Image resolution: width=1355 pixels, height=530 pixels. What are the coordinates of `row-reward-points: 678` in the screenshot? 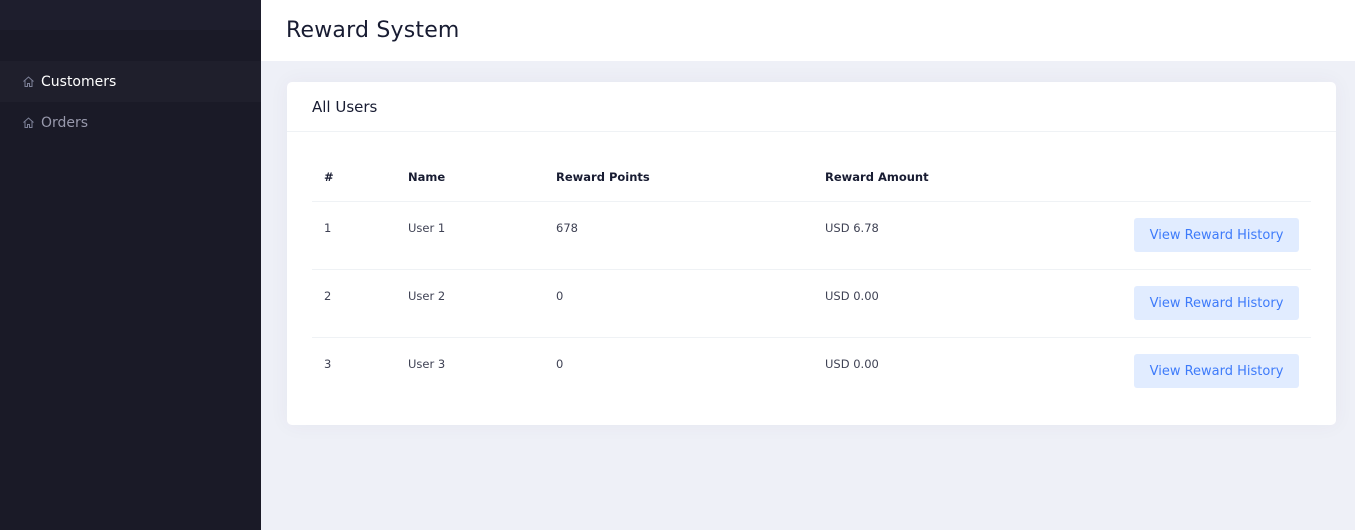 It's located at (567, 228).